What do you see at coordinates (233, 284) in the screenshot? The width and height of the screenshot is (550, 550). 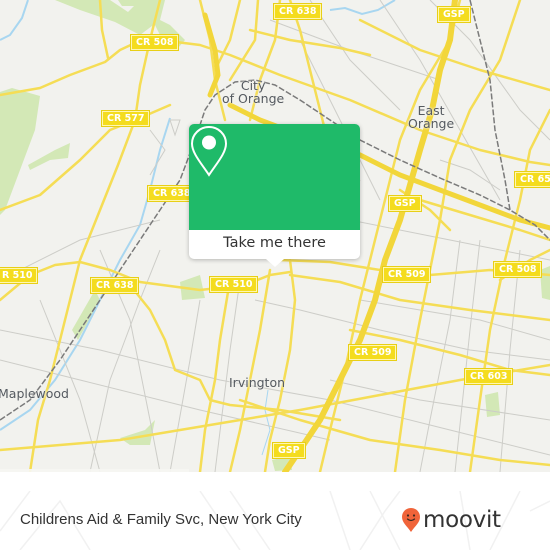 I see `road-shield: CR 510` at bounding box center [233, 284].